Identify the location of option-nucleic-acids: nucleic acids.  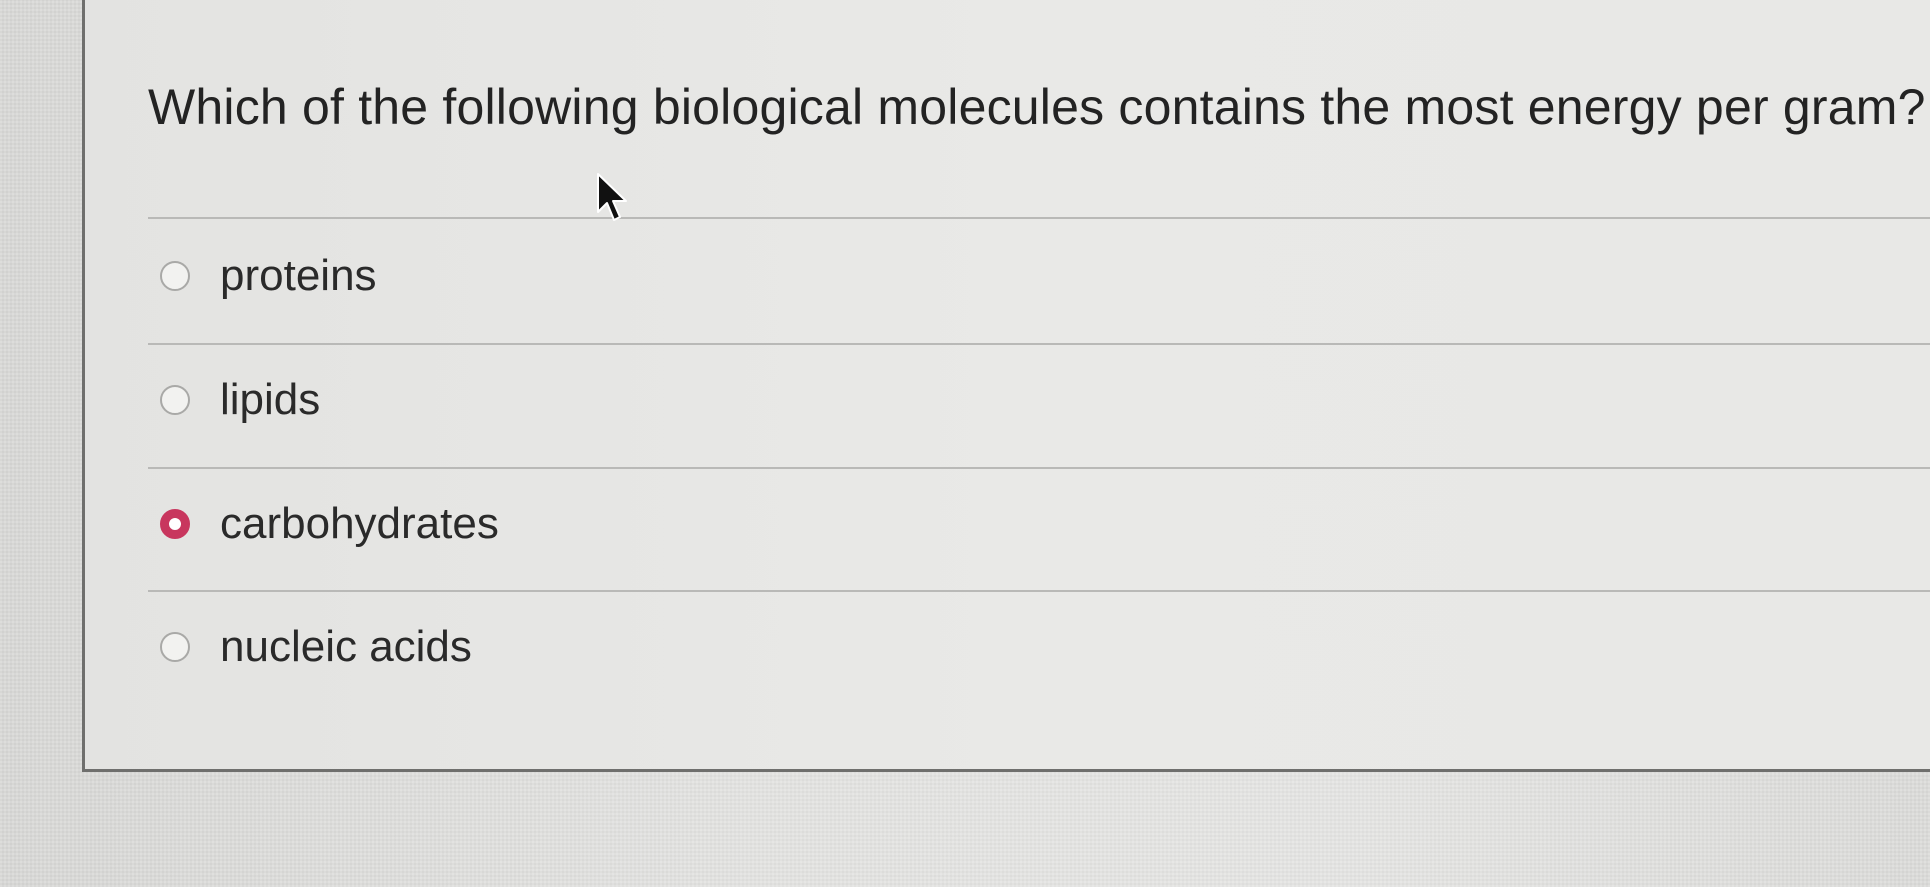
(316, 647).